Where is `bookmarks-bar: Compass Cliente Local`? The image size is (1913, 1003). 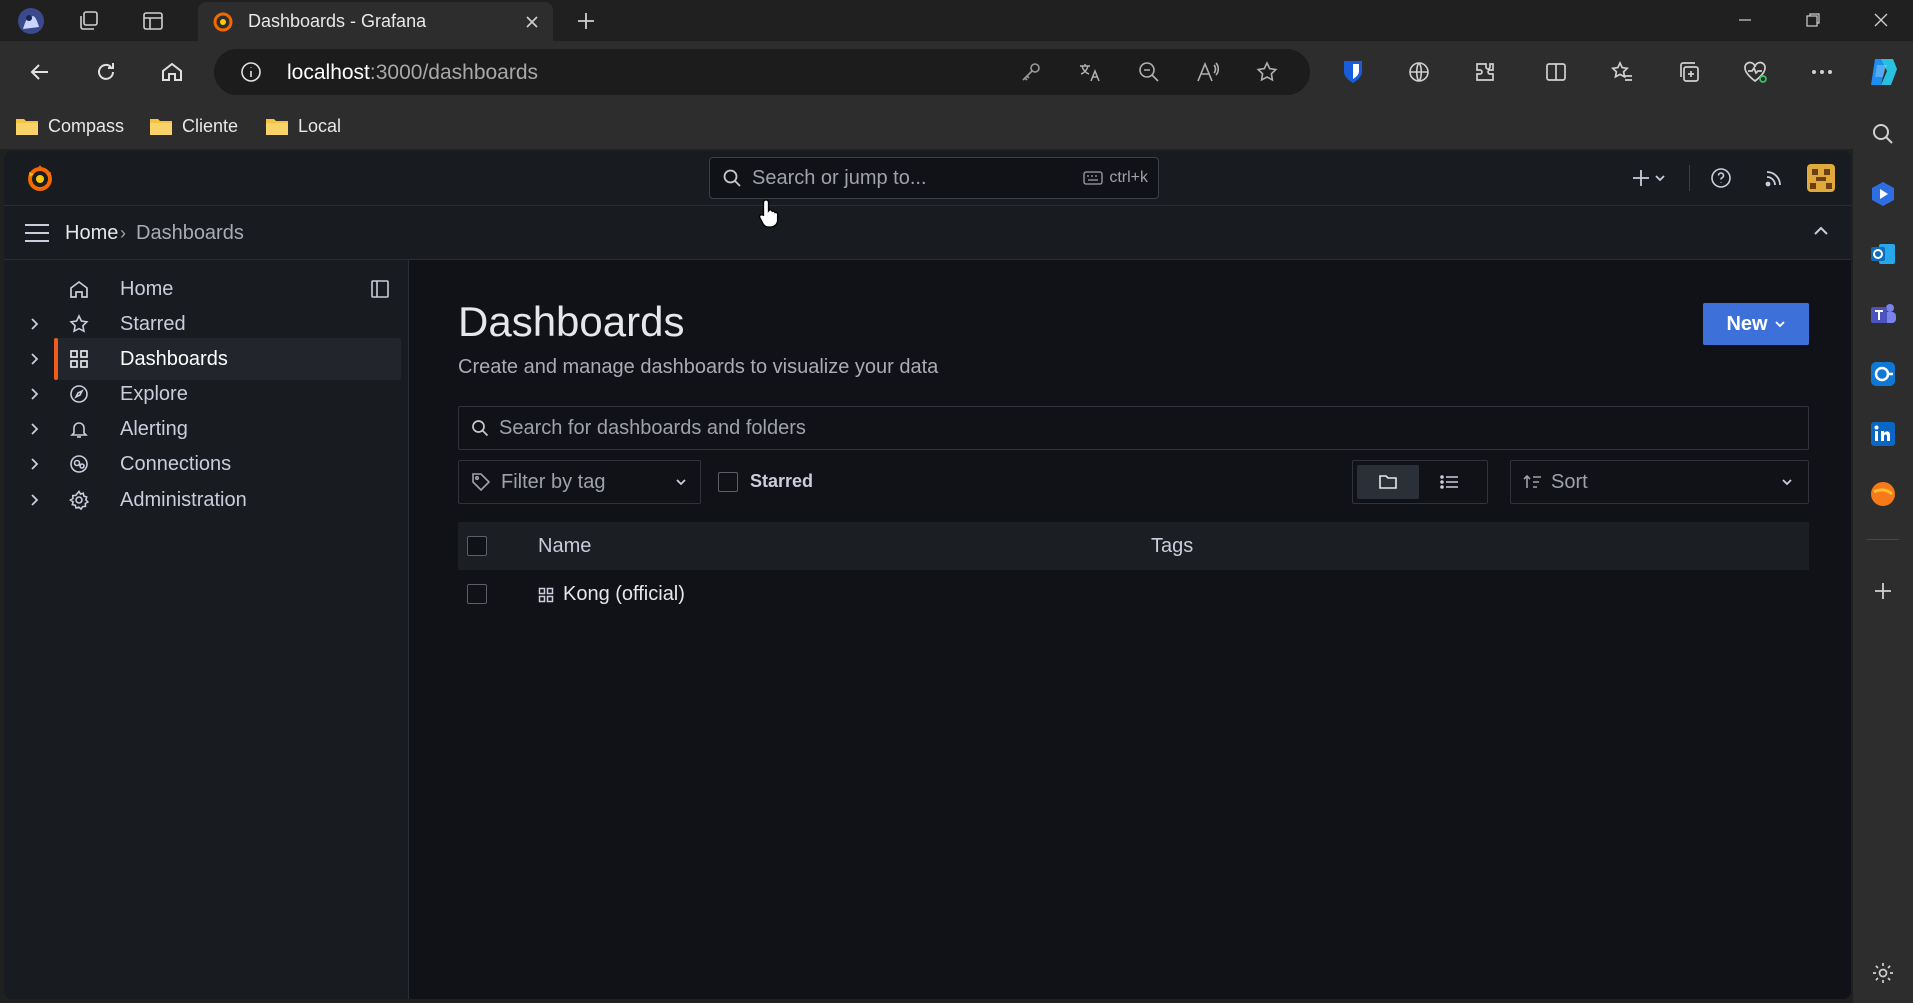
bookmarks-bar: Compass Cliente Local is located at coordinates (956, 126).